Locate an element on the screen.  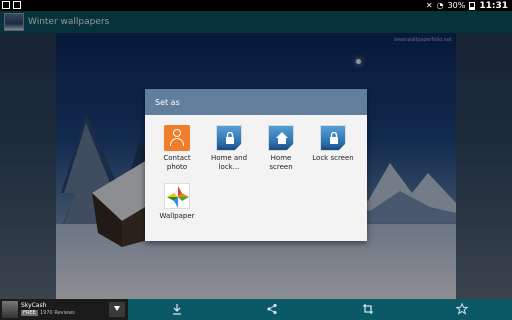
home-icon is located at coordinates (281, 138).